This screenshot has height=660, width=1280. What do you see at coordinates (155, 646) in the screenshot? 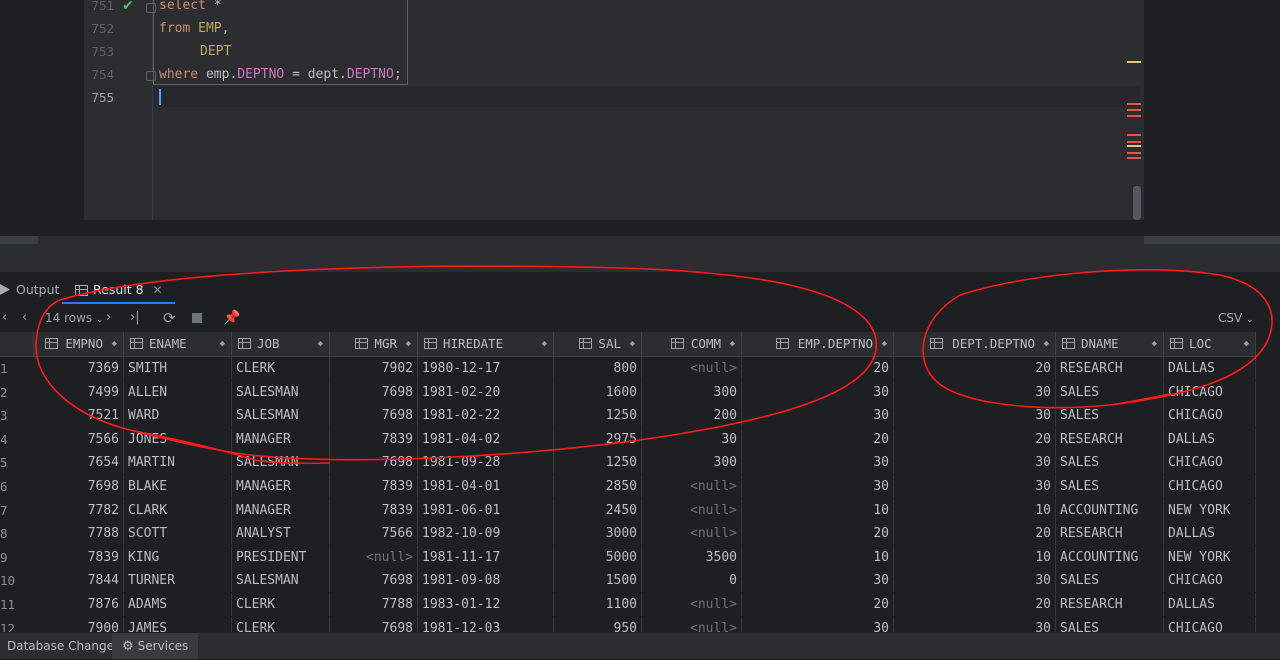
I see `services-tab: ⚙ Services` at bounding box center [155, 646].